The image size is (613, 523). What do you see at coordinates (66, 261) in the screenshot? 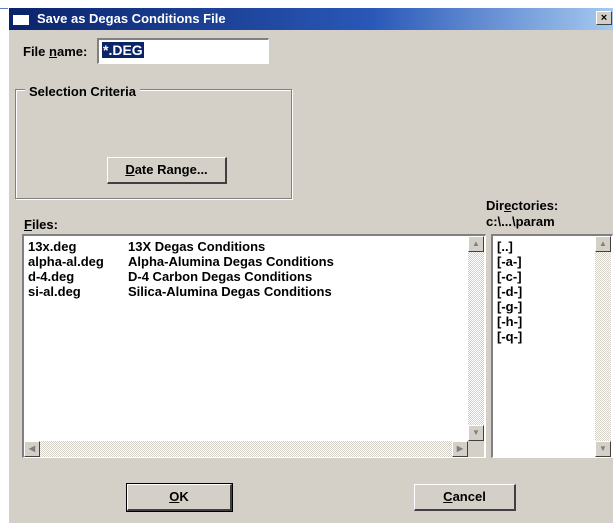
I see `file-name: alpha-al.deg` at bounding box center [66, 261].